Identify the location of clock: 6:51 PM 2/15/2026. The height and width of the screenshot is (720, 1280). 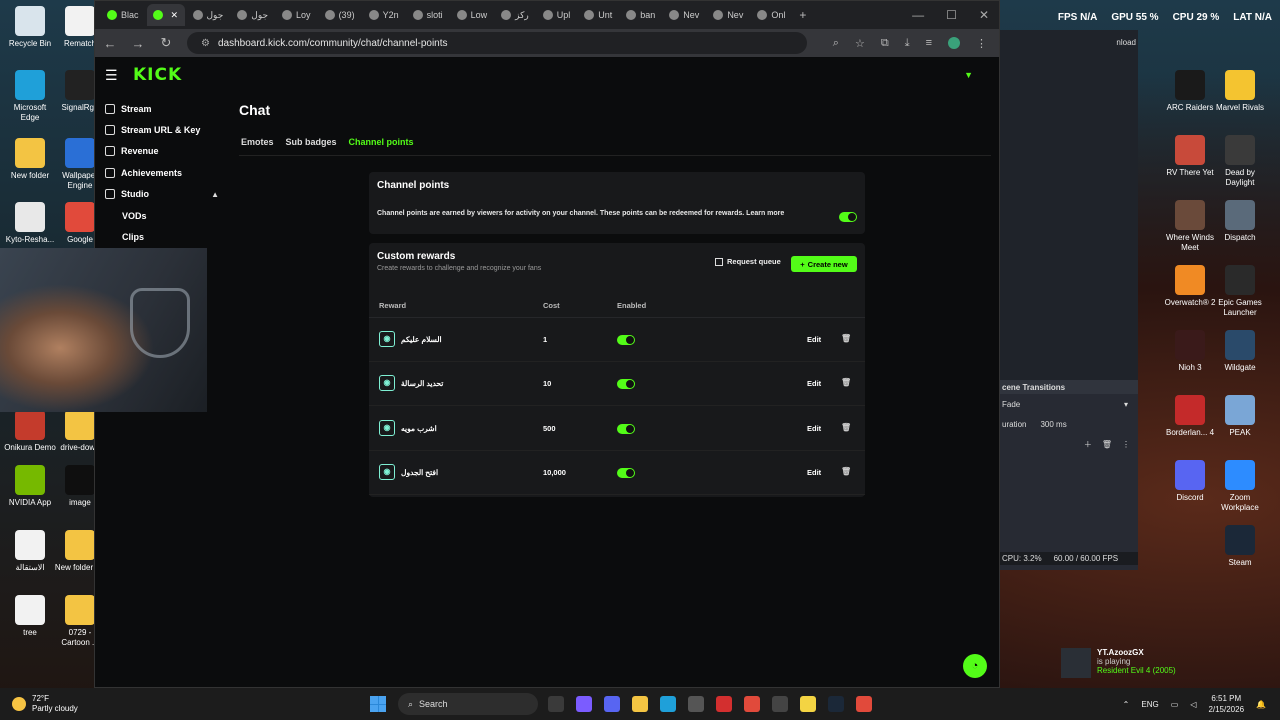
(1226, 704).